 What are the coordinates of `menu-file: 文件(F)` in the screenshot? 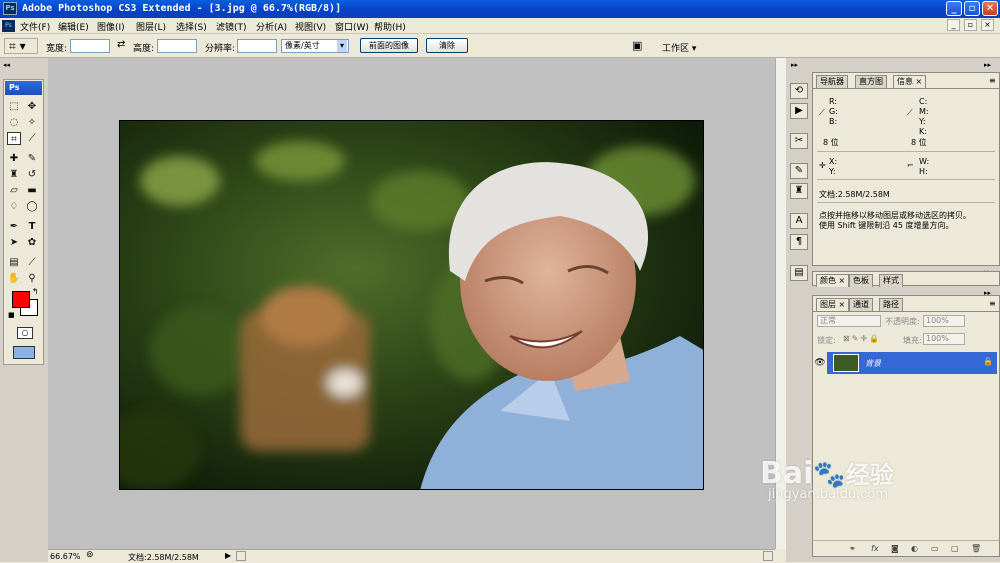 It's located at (35, 26).